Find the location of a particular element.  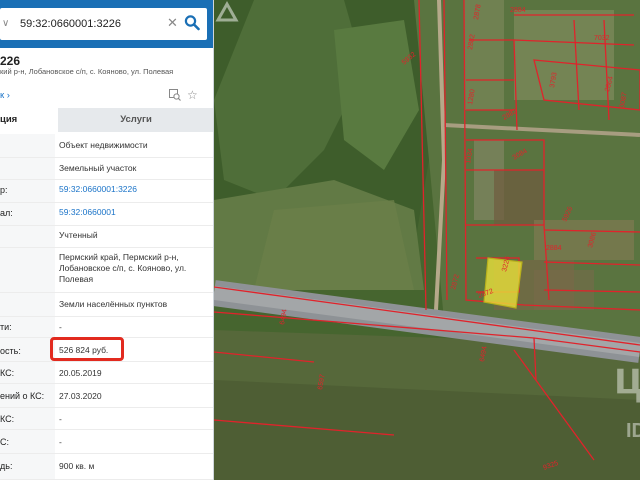

back-link: к › is located at coordinates (5, 95).